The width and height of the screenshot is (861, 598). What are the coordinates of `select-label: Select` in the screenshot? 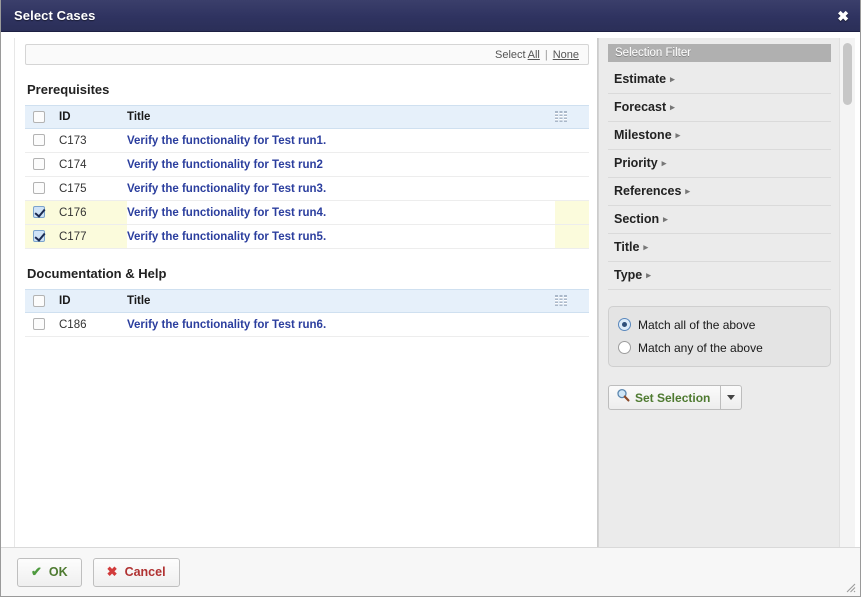 It's located at (510, 54).